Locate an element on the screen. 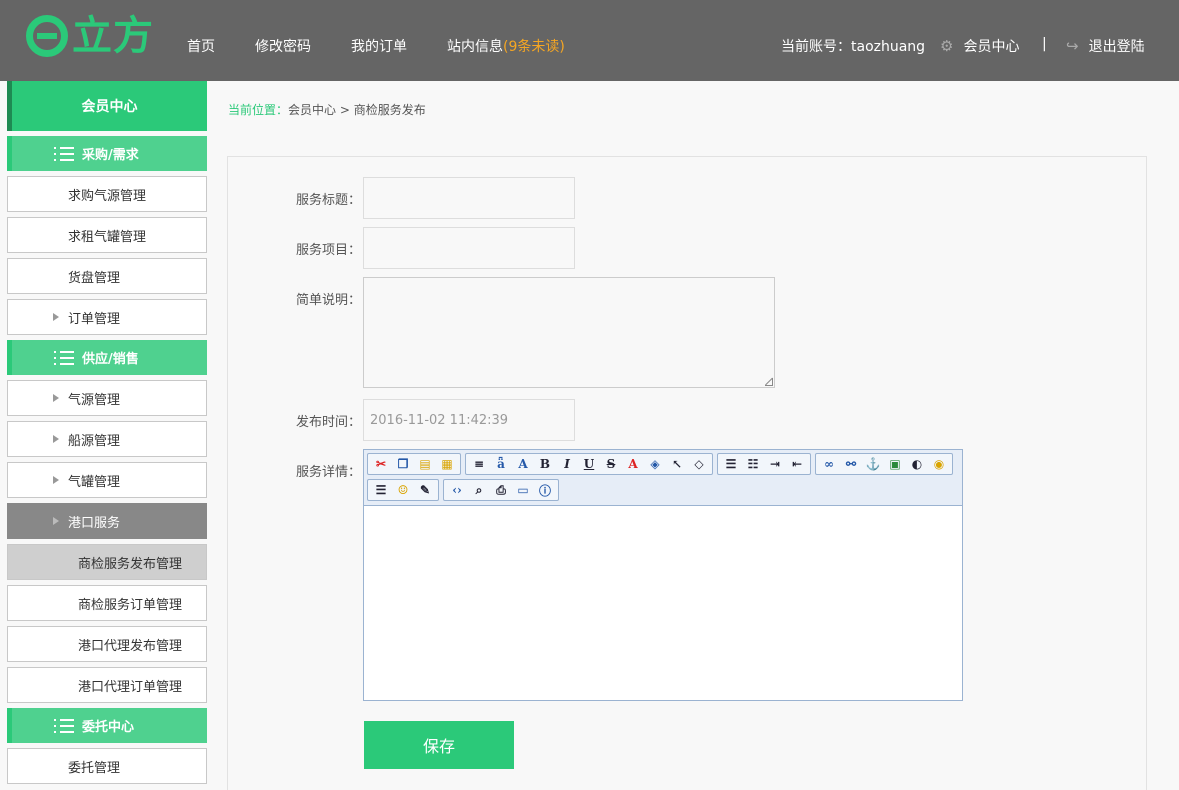 The image size is (1179, 790). sidebar-item-ship-source: 船源管理 is located at coordinates (107, 439).